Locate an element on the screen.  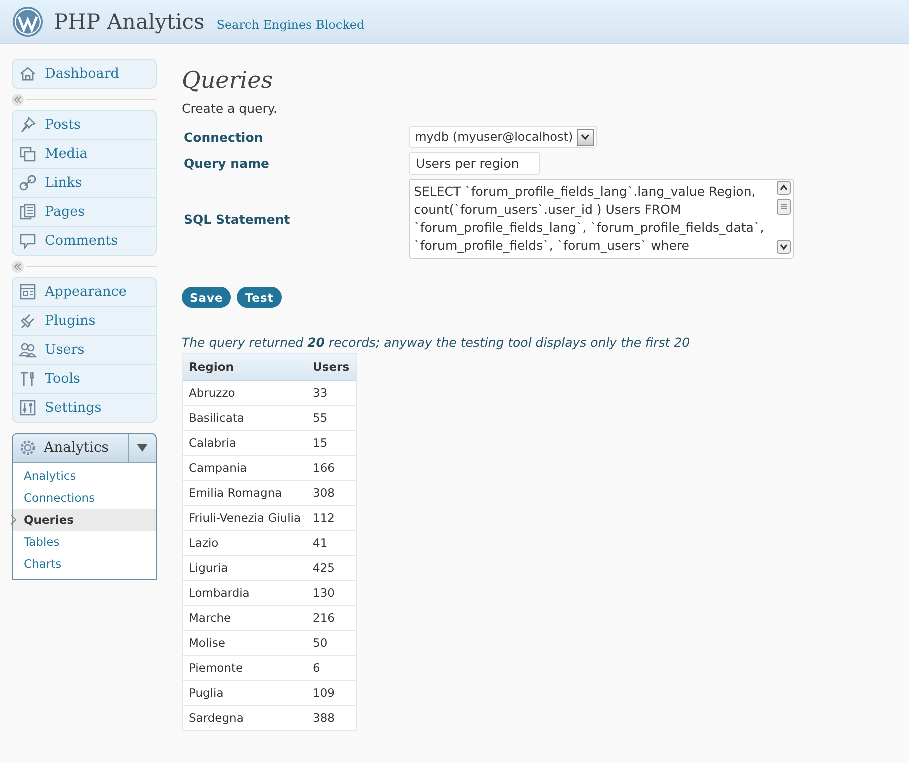
table-cell: Lombardia is located at coordinates (245, 593).